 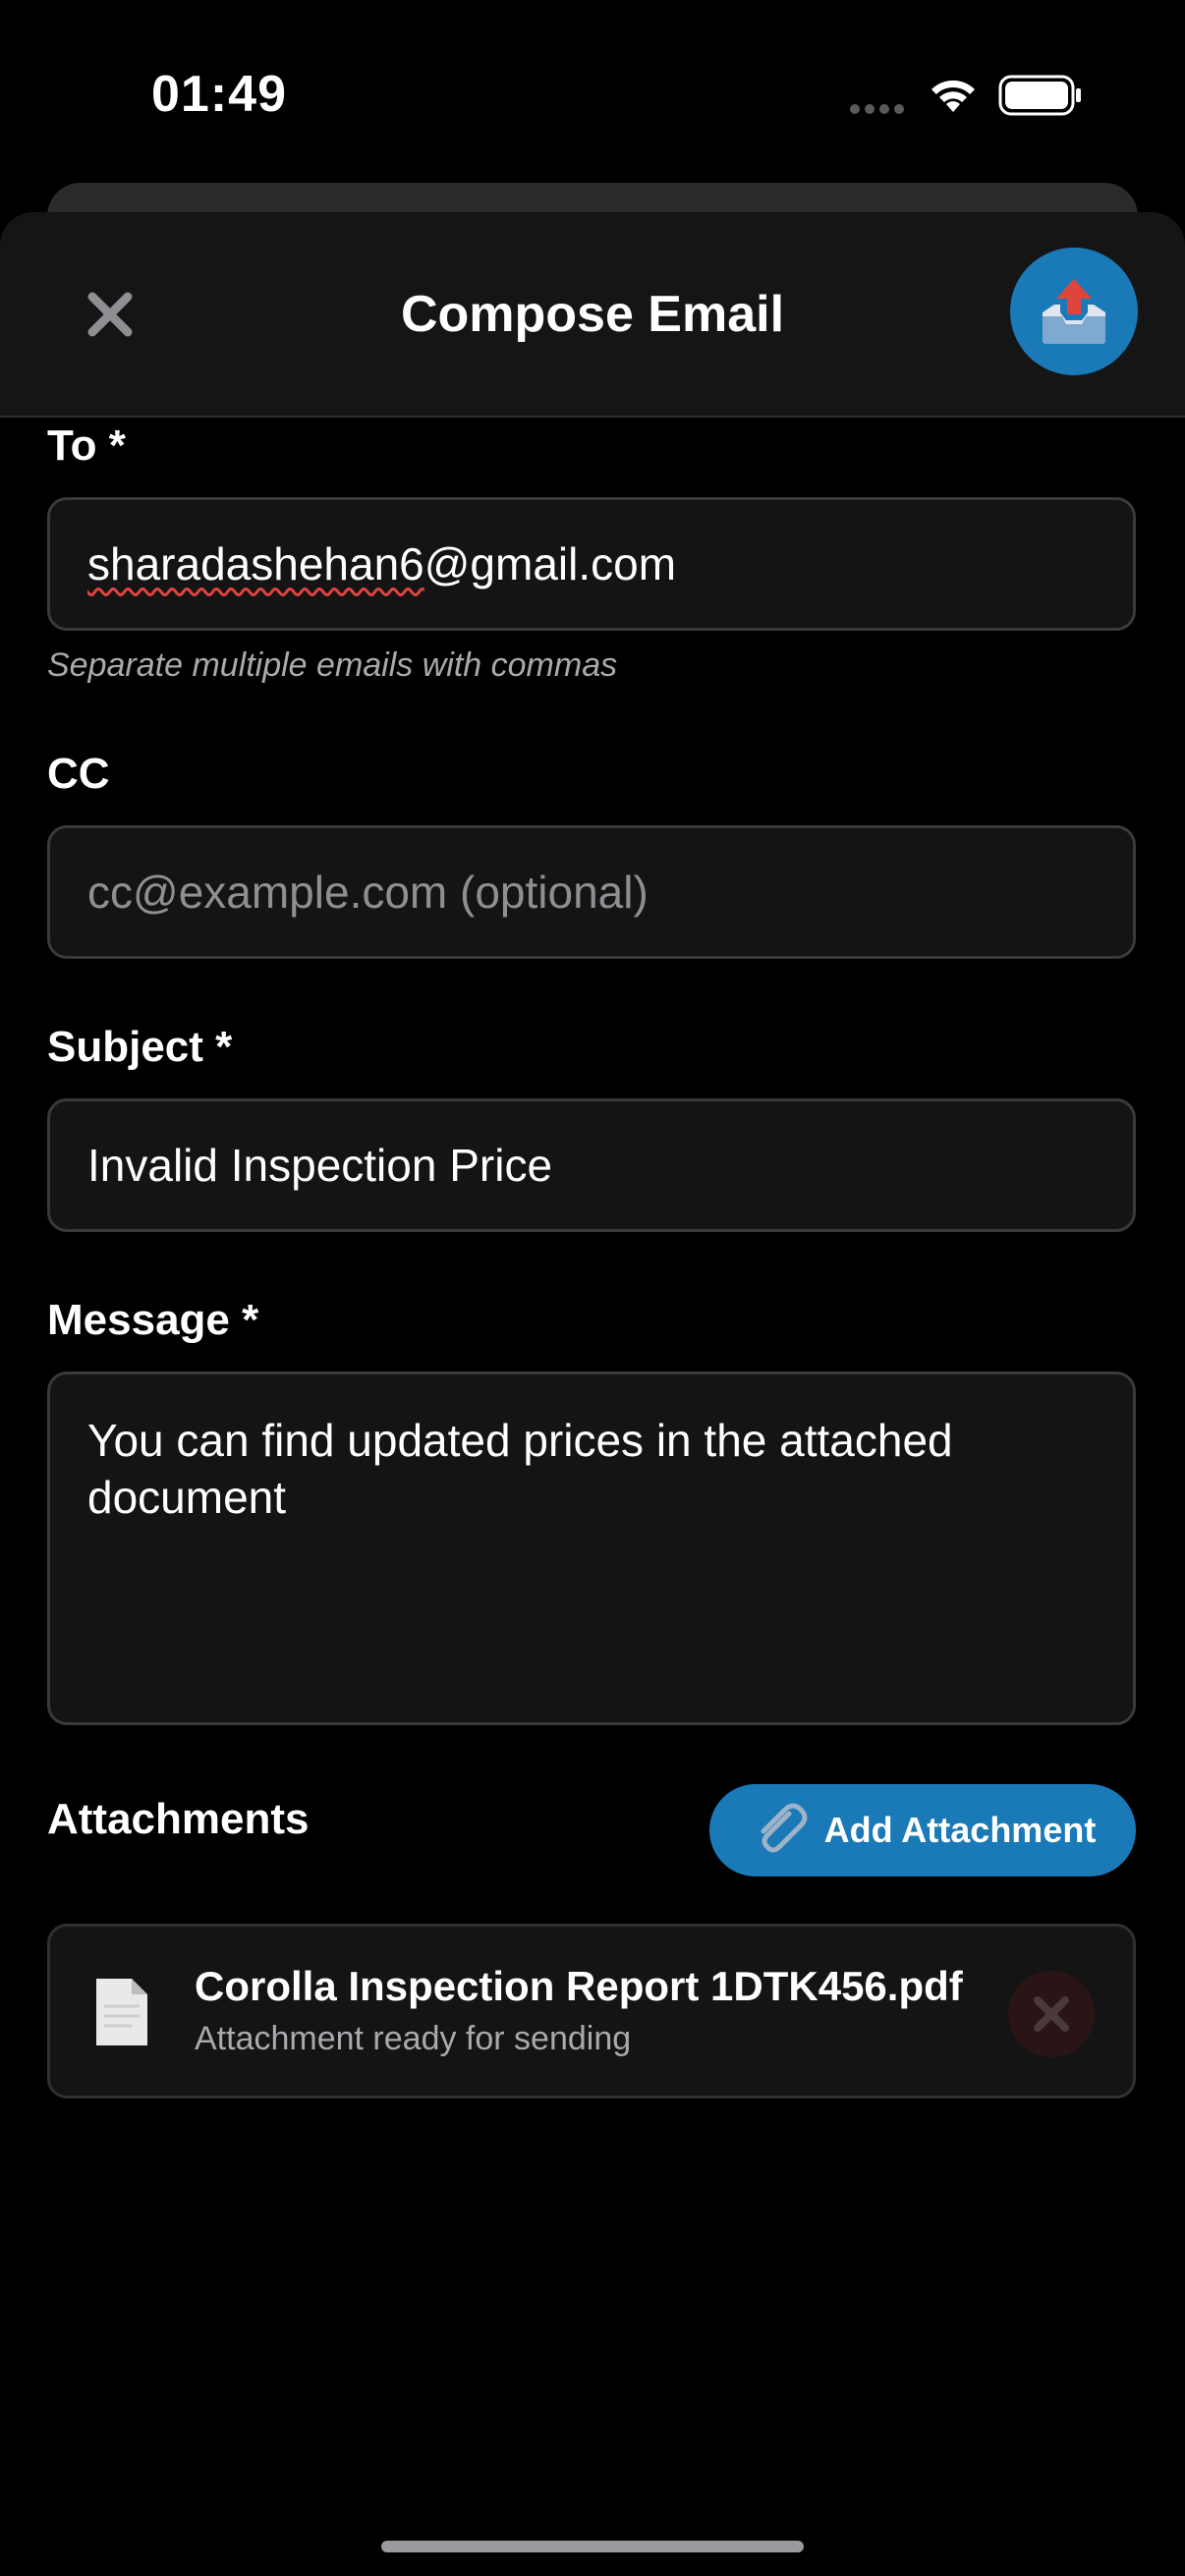 I want to click on to-field-domain-part: @gmail.com, so click(x=550, y=563).